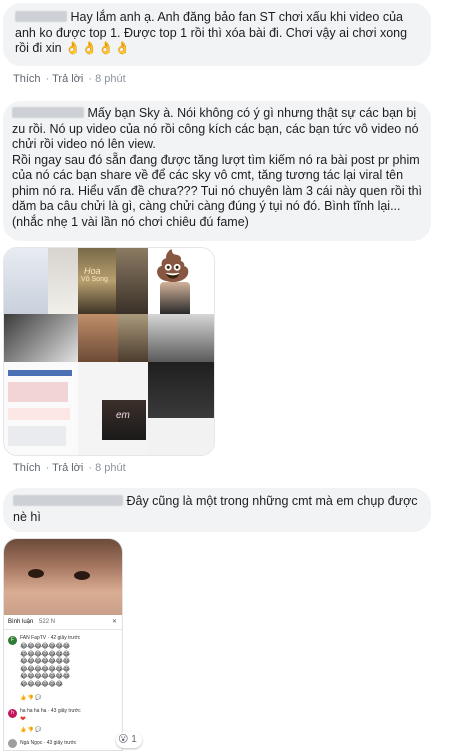 Image resolution: width=459 pixels, height=751 pixels. What do you see at coordinates (12, 640) in the screenshot?
I see `avatar: F` at bounding box center [12, 640].